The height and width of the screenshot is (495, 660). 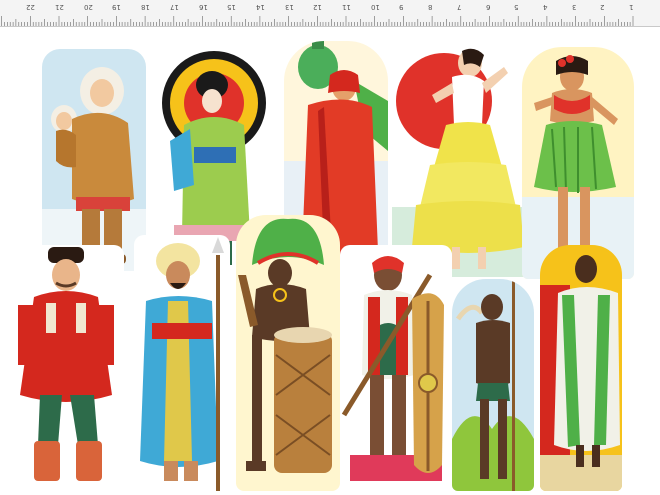 What do you see at coordinates (260, 7) in the screenshot?
I see `ruler-label: 14` at bounding box center [260, 7].